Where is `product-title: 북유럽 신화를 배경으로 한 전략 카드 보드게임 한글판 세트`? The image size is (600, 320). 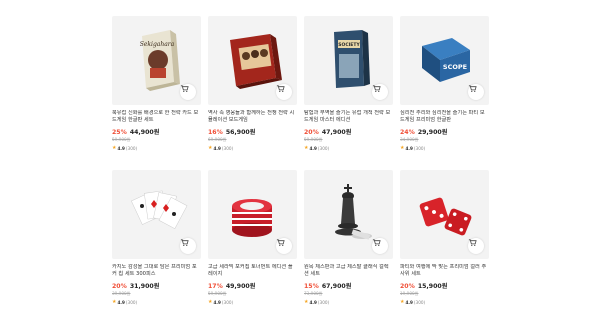 product-title: 북유럽 신화를 배경으로 한 전략 카드 보드게임 한글판 세트 is located at coordinates (156, 117).